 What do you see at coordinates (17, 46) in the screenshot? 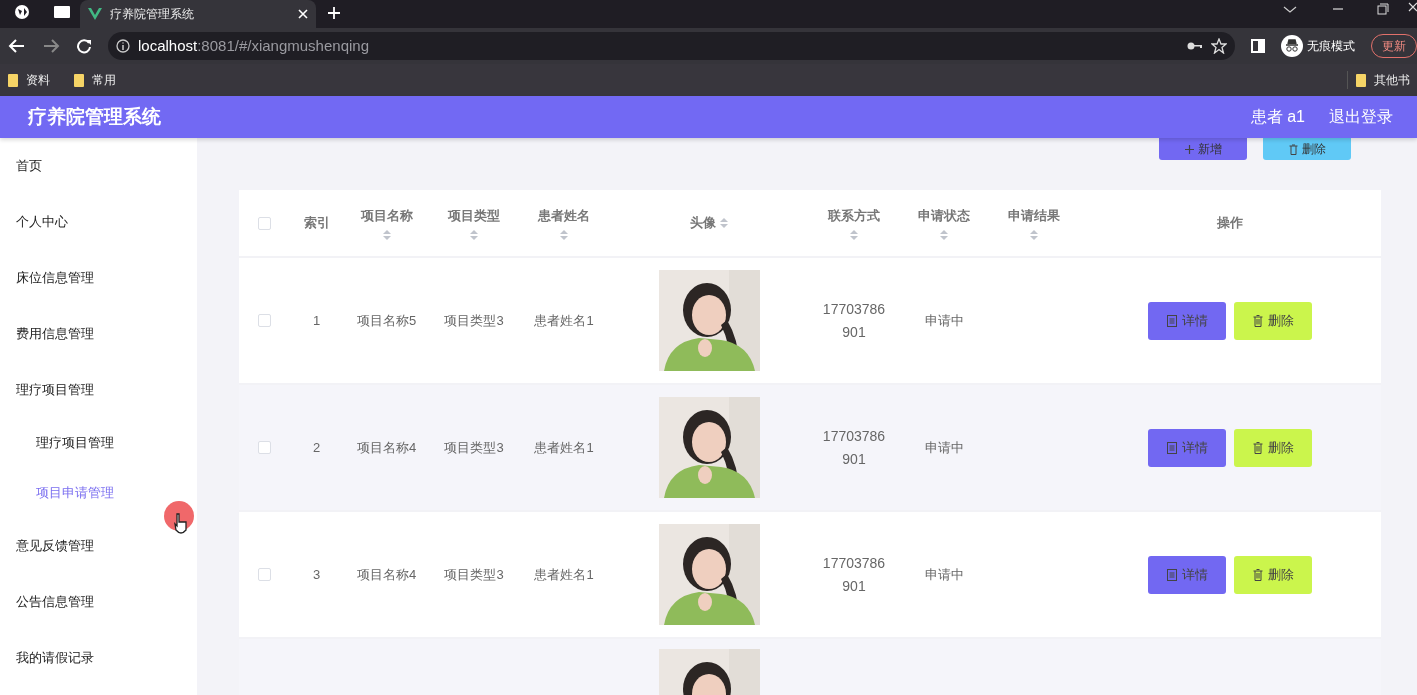
I see `back-icon` at bounding box center [17, 46].